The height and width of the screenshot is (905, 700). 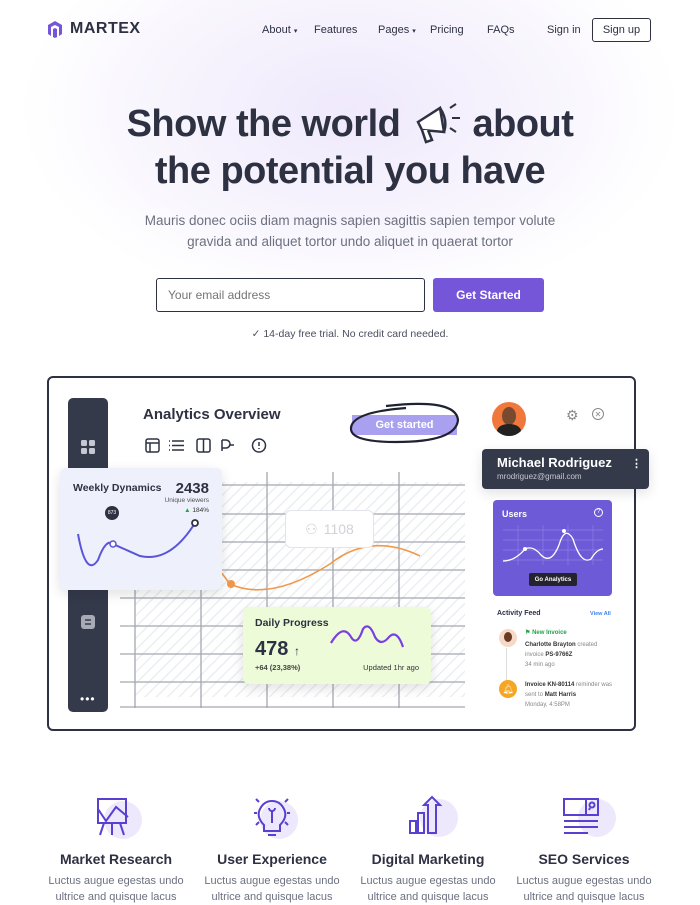 What do you see at coordinates (256, 334) in the screenshot?
I see `check-icon: ✓` at bounding box center [256, 334].